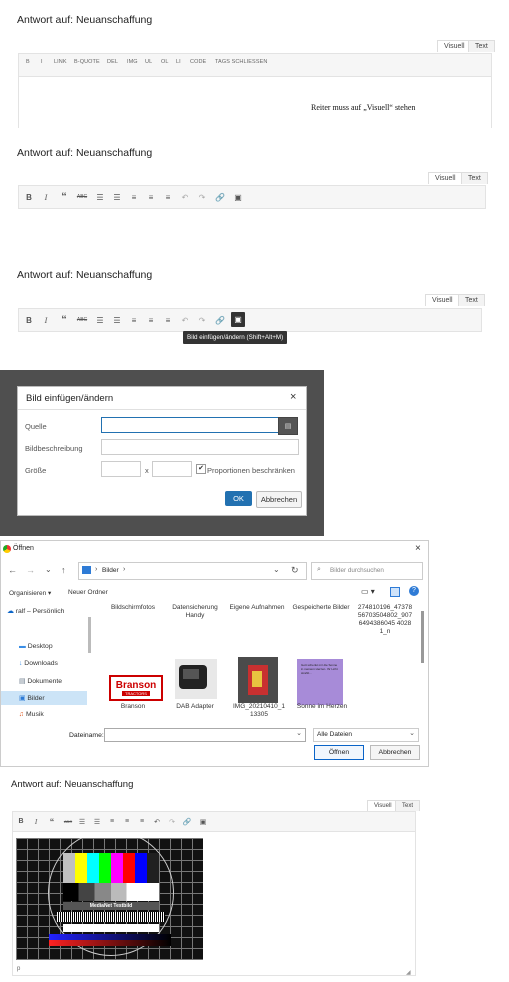 This screenshot has height=982, width=509. What do you see at coordinates (36, 646) in the screenshot?
I see `sidebar-item-desktop: ▬ Desktop` at bounding box center [36, 646].